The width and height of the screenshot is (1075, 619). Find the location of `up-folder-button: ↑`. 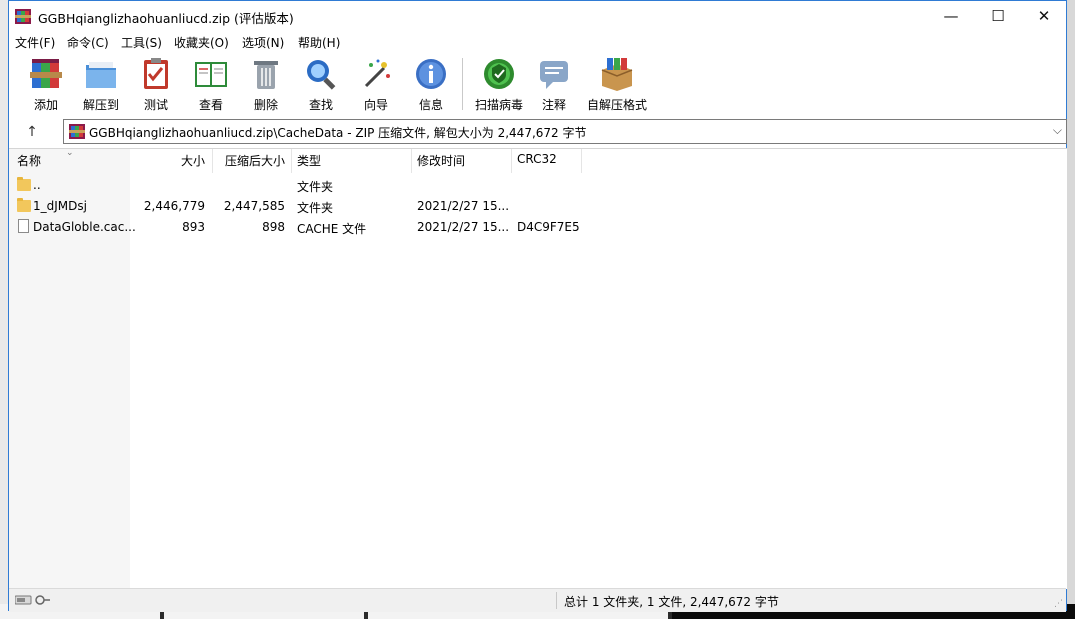

up-folder-button: ↑ is located at coordinates (32, 132).